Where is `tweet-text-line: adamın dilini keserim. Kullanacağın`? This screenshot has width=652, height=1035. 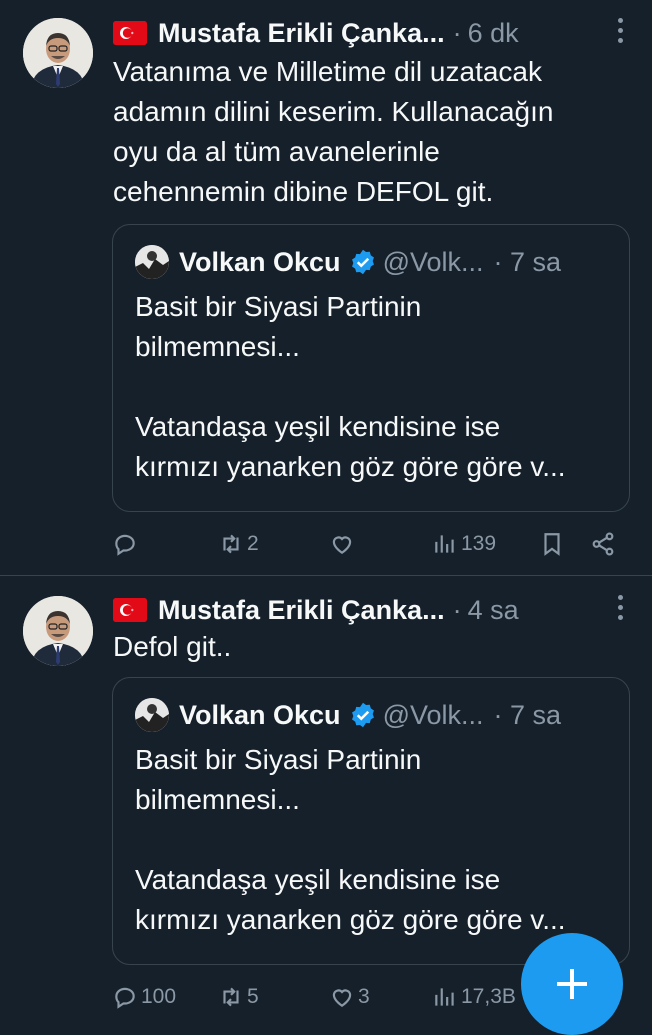 tweet-text-line: adamın dilini keserim. Kullanacağın is located at coordinates (333, 111).